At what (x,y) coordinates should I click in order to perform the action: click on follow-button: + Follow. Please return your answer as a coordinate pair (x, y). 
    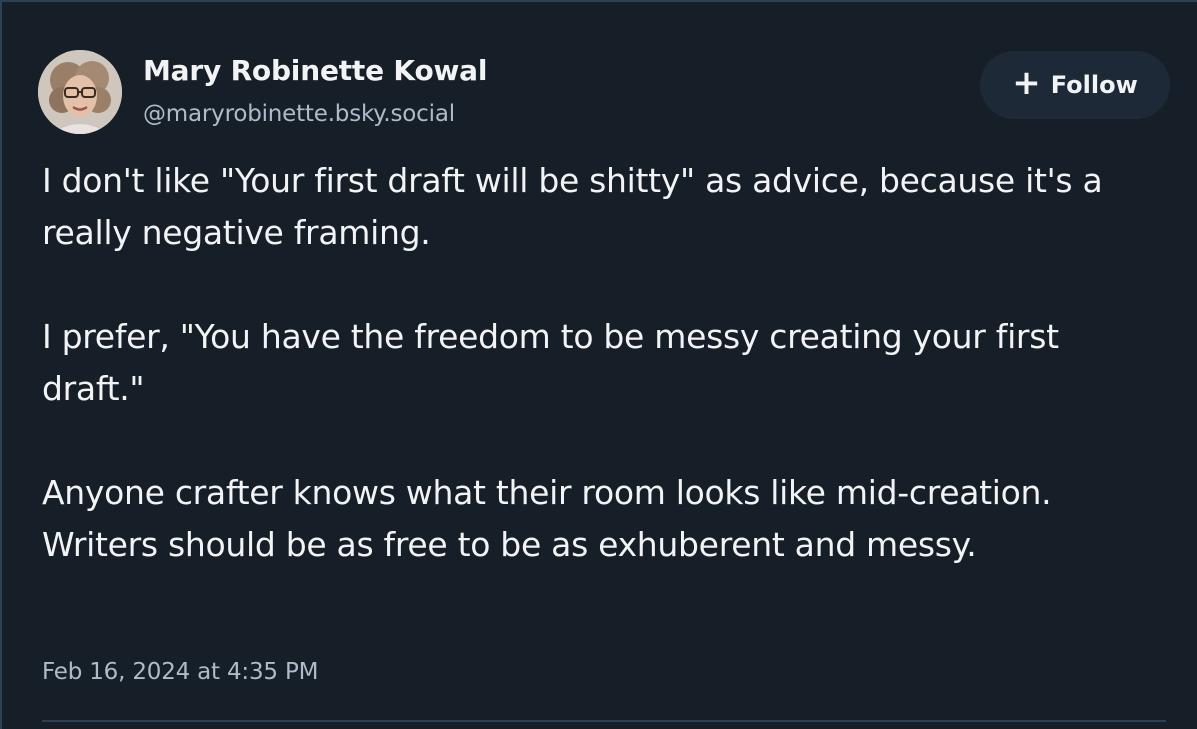
    Looking at the image, I should click on (1075, 85).